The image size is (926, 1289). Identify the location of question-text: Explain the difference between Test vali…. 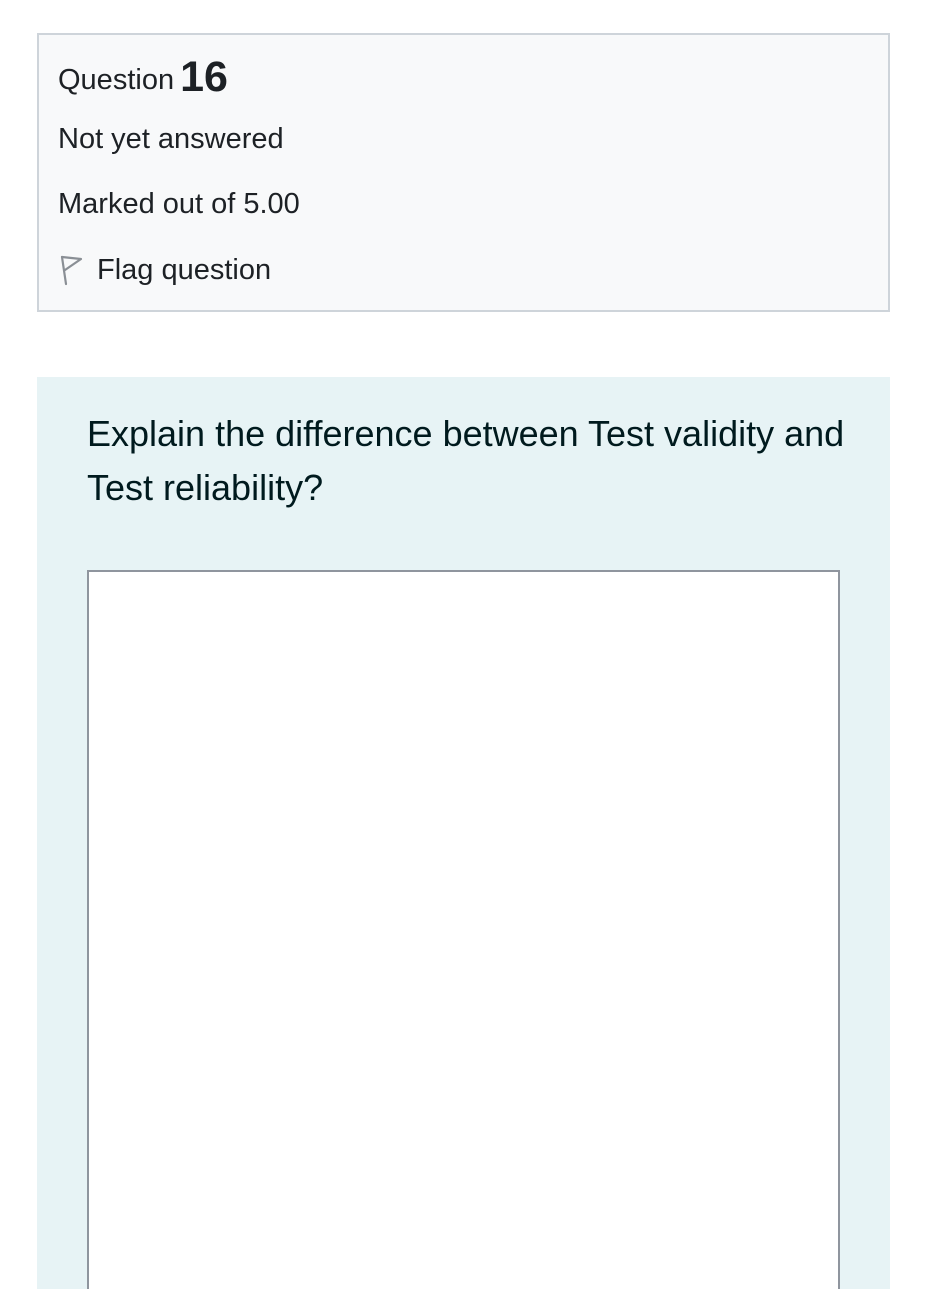
(466, 460).